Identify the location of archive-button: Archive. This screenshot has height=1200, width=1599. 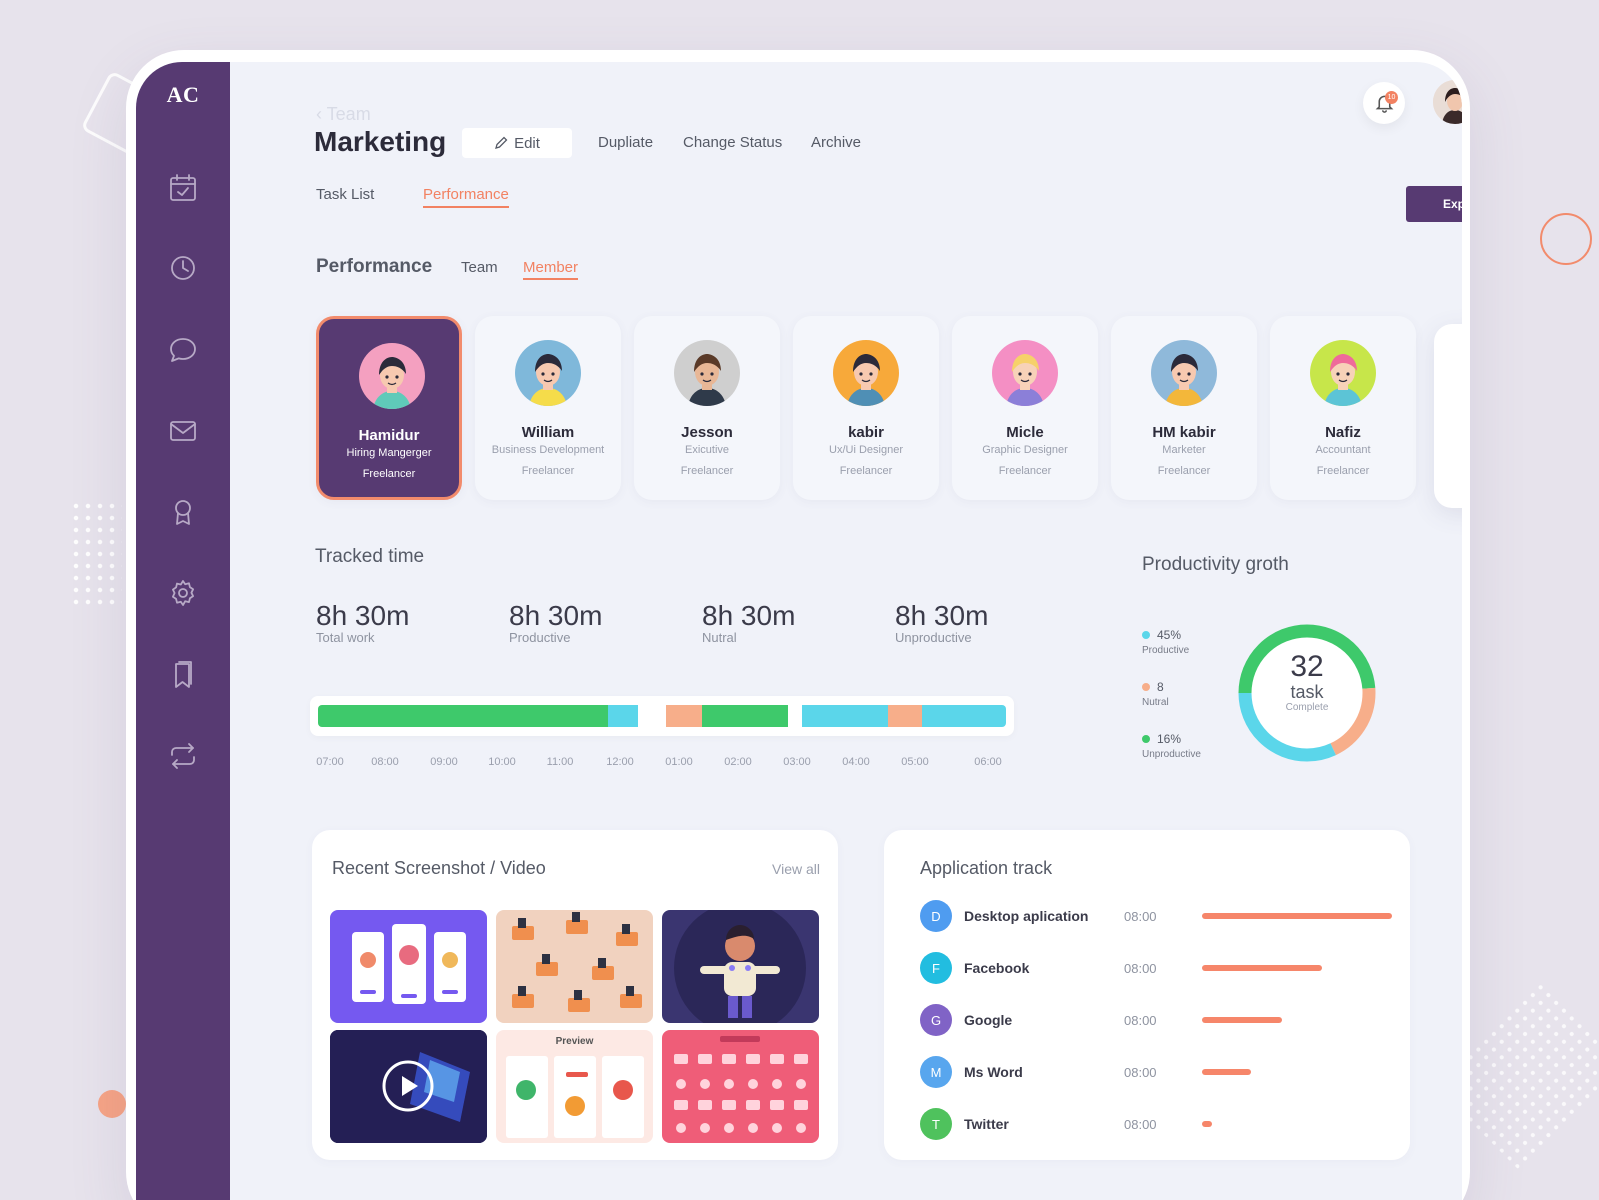
(836, 142).